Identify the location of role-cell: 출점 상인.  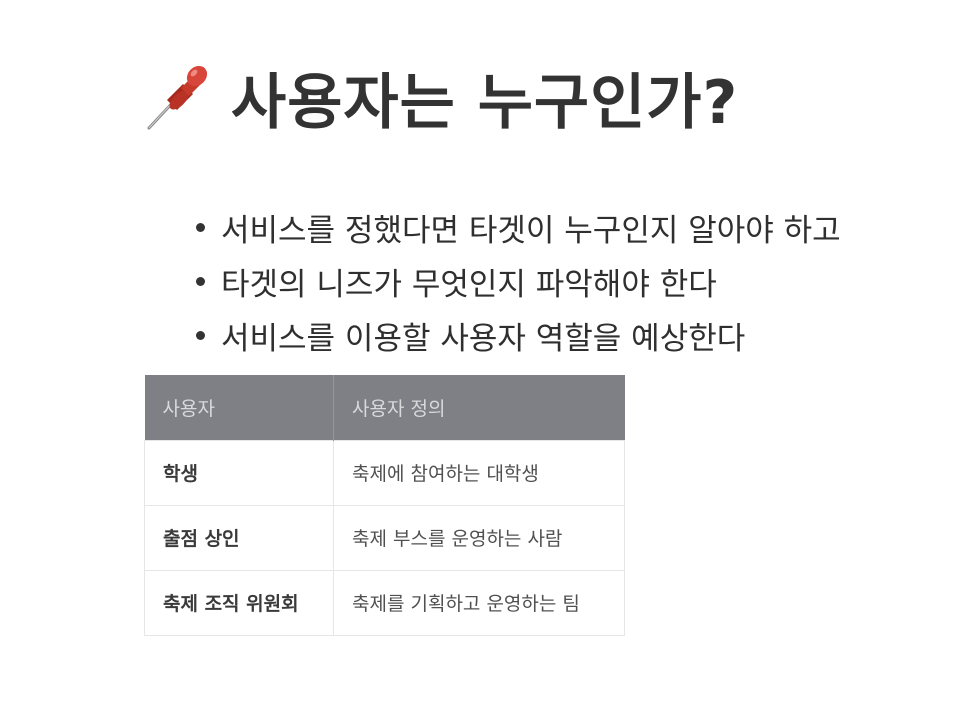
(239, 537).